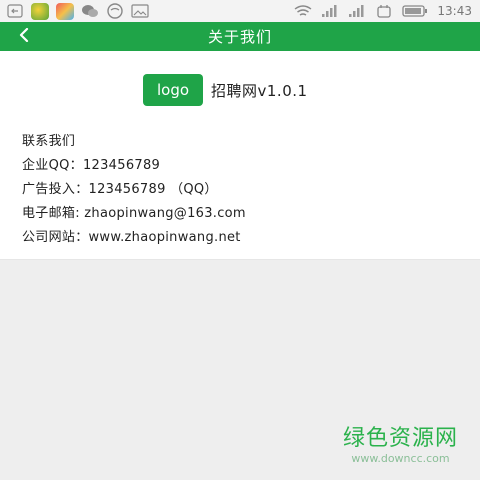  What do you see at coordinates (120, 189) in the screenshot?
I see `contact-ad-qq: 广告投入：123456789 （QQ）` at bounding box center [120, 189].